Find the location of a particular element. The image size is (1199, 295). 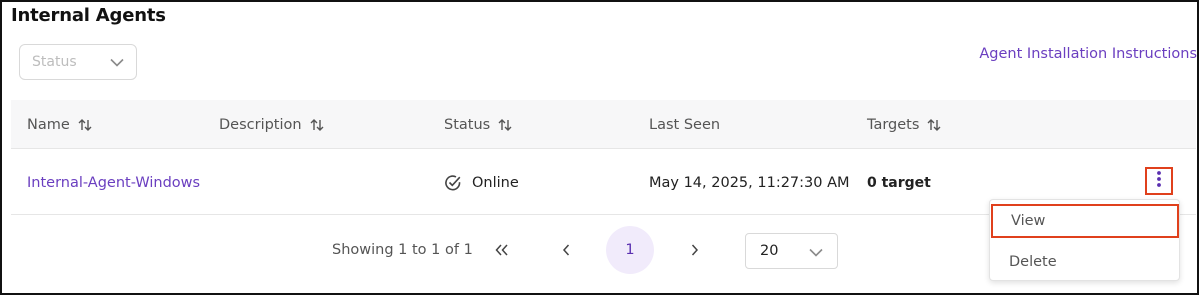

menu-item-delete: Delete is located at coordinates (1085, 262).